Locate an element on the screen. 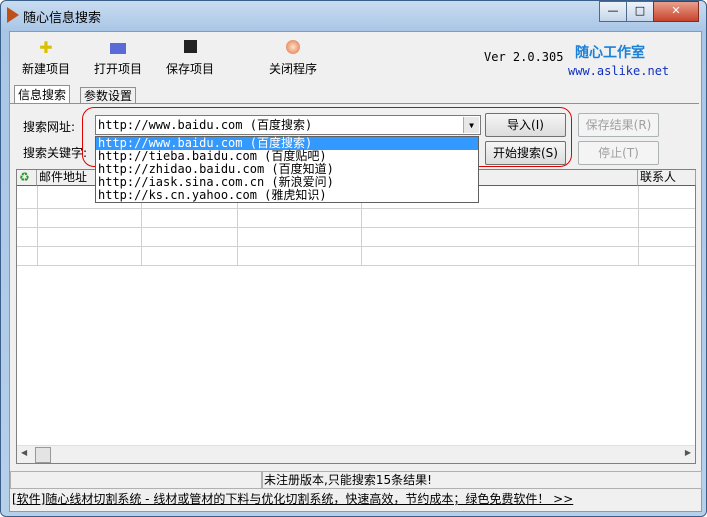 The width and height of the screenshot is (707, 517). maximize-button: □ is located at coordinates (640, 11).